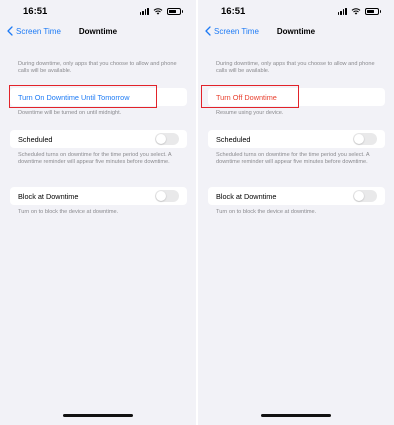  What do you see at coordinates (296, 97) in the screenshot?
I see `turn-off-downtime-button: Turn Off Downtime` at bounding box center [296, 97].